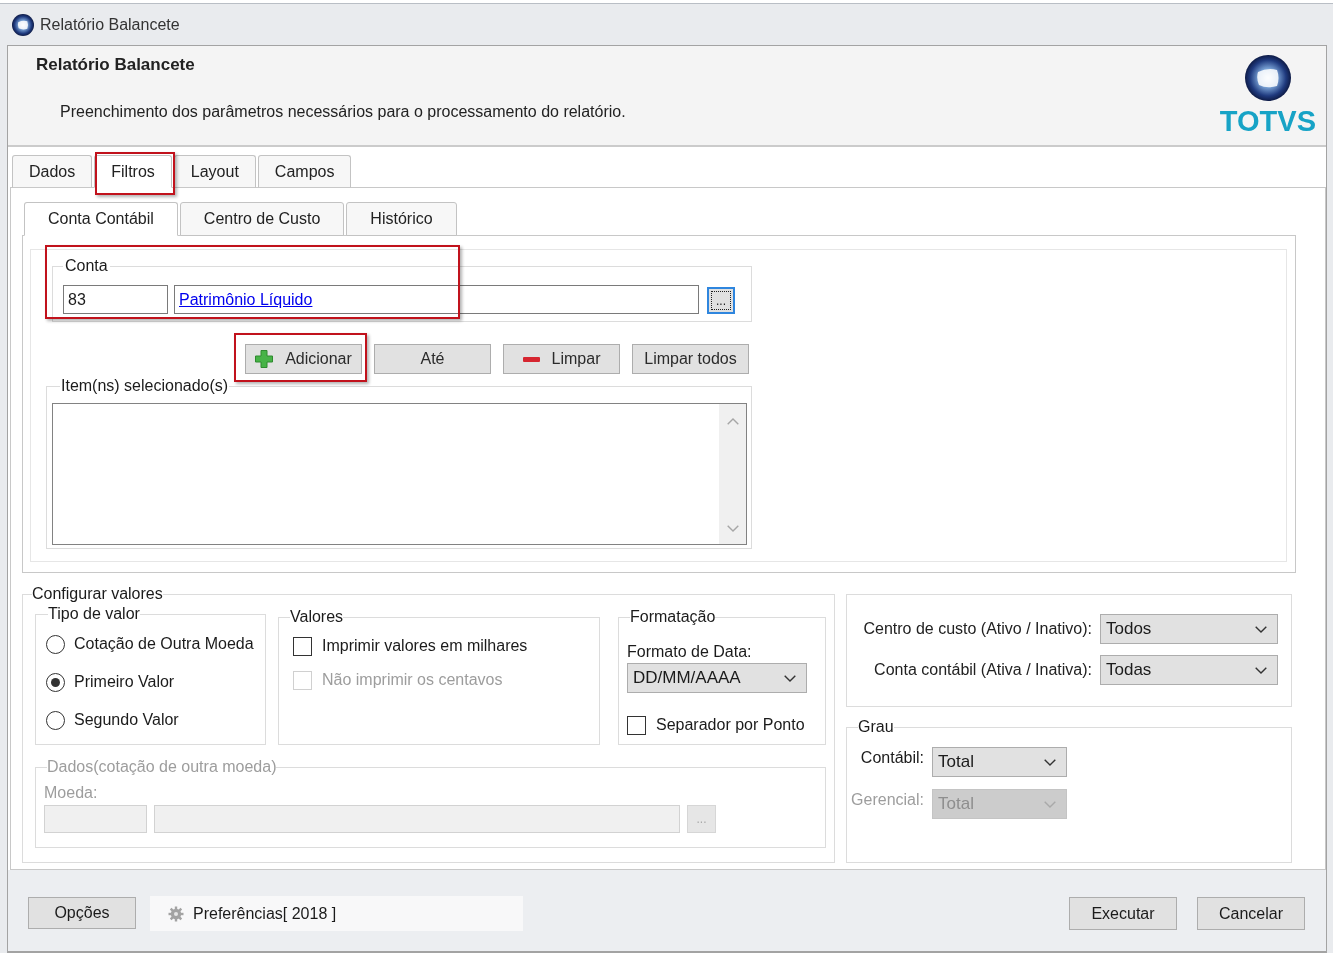  What do you see at coordinates (412, 680) in the screenshot?
I see `option-label: Não imprimir os centavos` at bounding box center [412, 680].